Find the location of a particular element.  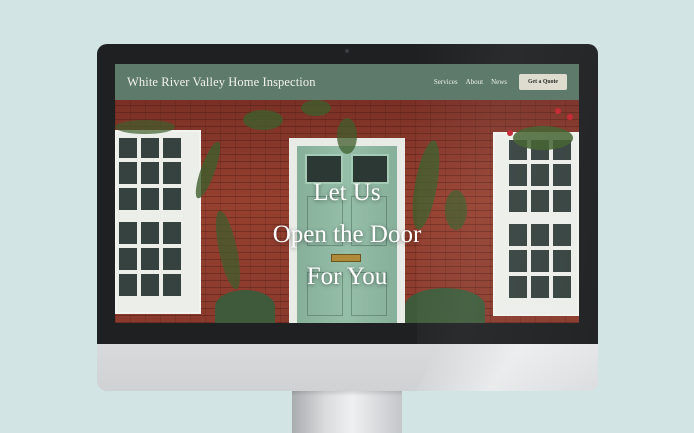

monitor-chin is located at coordinates (347, 367).